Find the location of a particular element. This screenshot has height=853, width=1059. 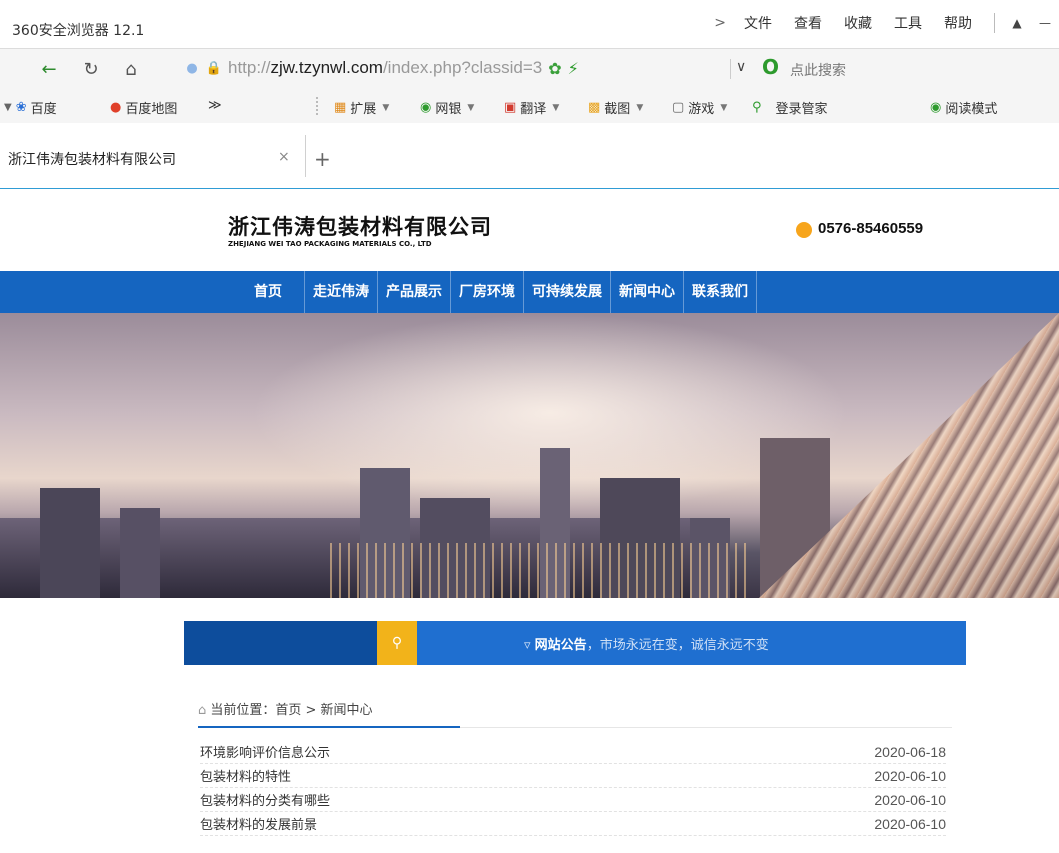

window-title: 360安全浏览器 12.1 is located at coordinates (78, 31).